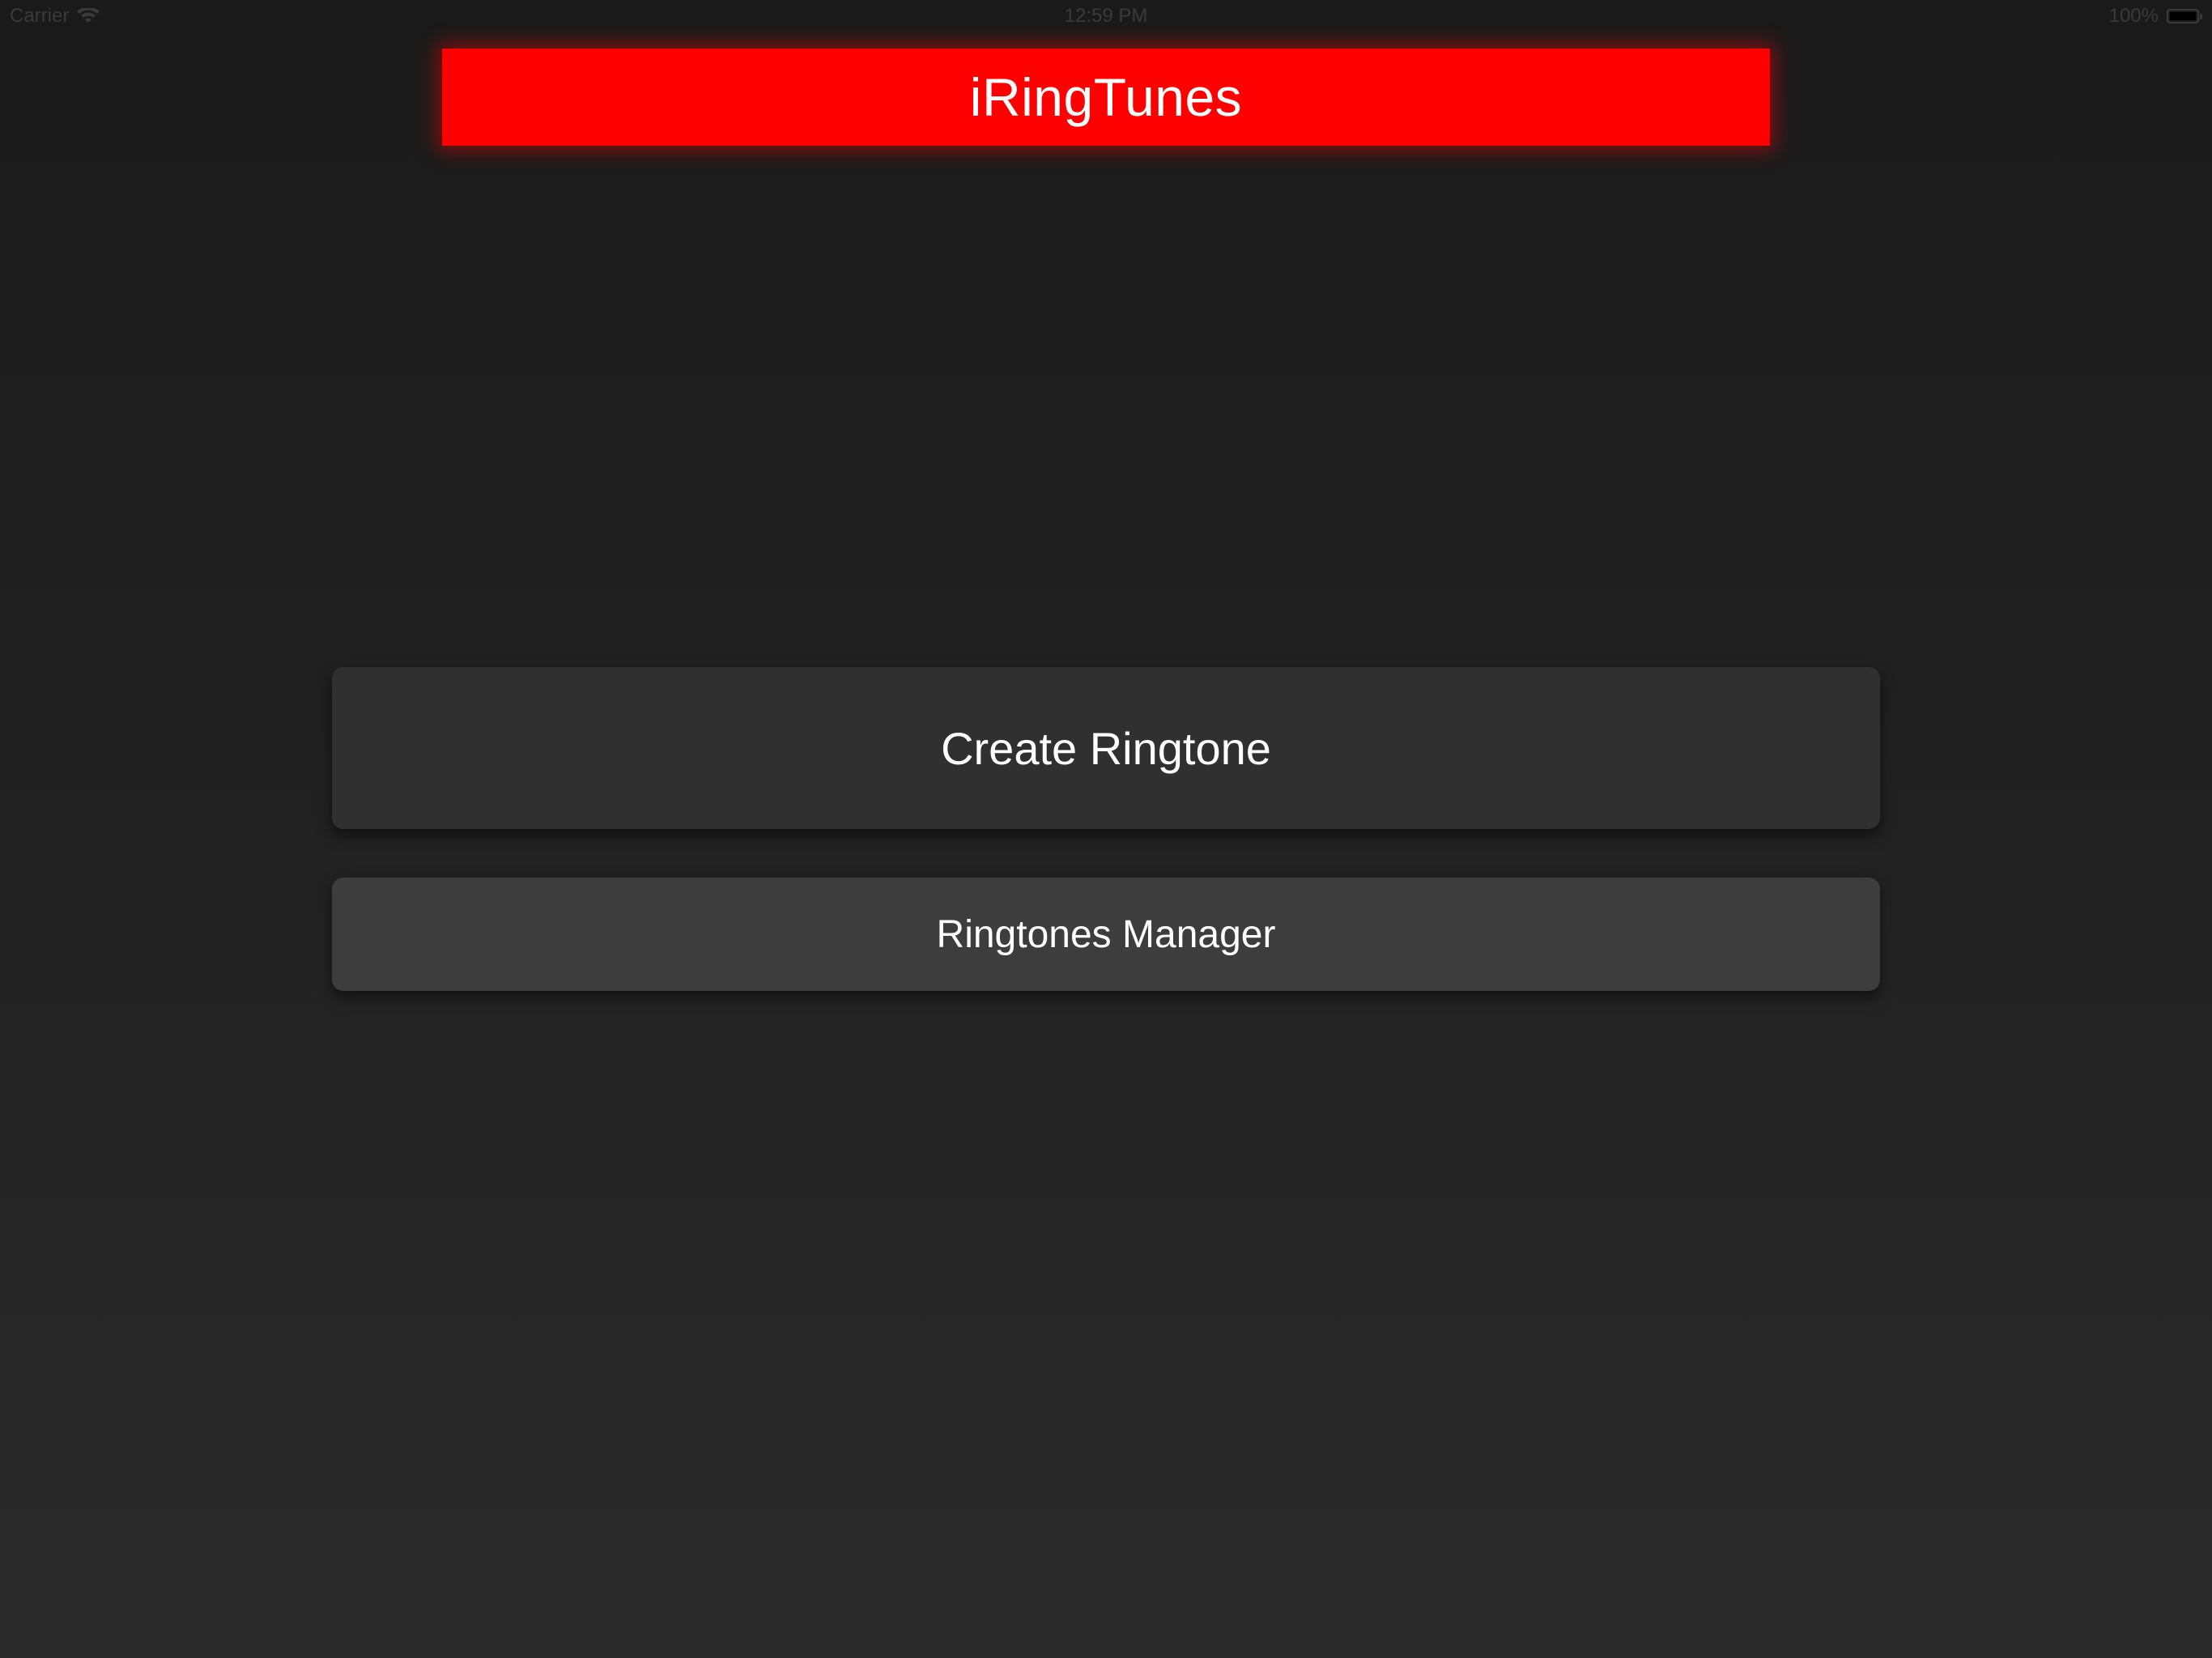 Image resolution: width=2212 pixels, height=1658 pixels. I want to click on title-banner: iRingTunes, so click(1106, 97).